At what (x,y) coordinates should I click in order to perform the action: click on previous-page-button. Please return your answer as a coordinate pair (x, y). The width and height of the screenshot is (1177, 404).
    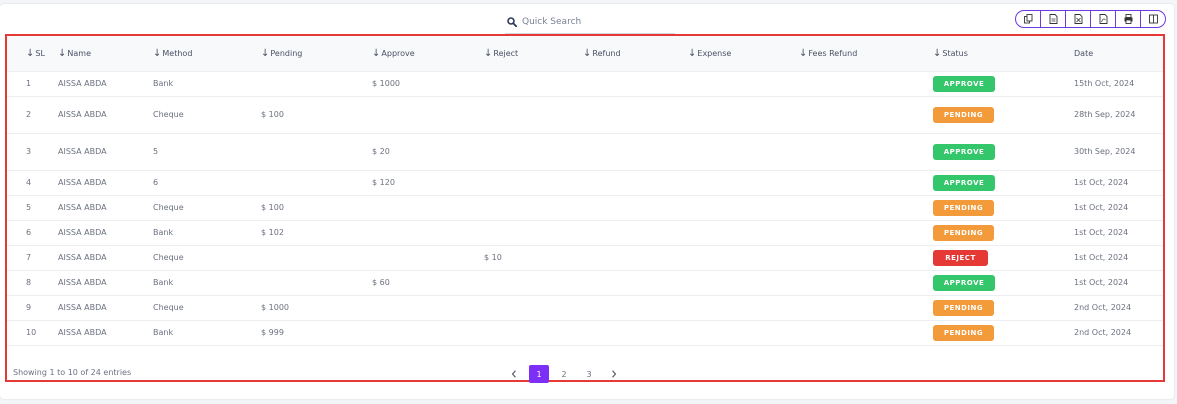
    Looking at the image, I should click on (514, 374).